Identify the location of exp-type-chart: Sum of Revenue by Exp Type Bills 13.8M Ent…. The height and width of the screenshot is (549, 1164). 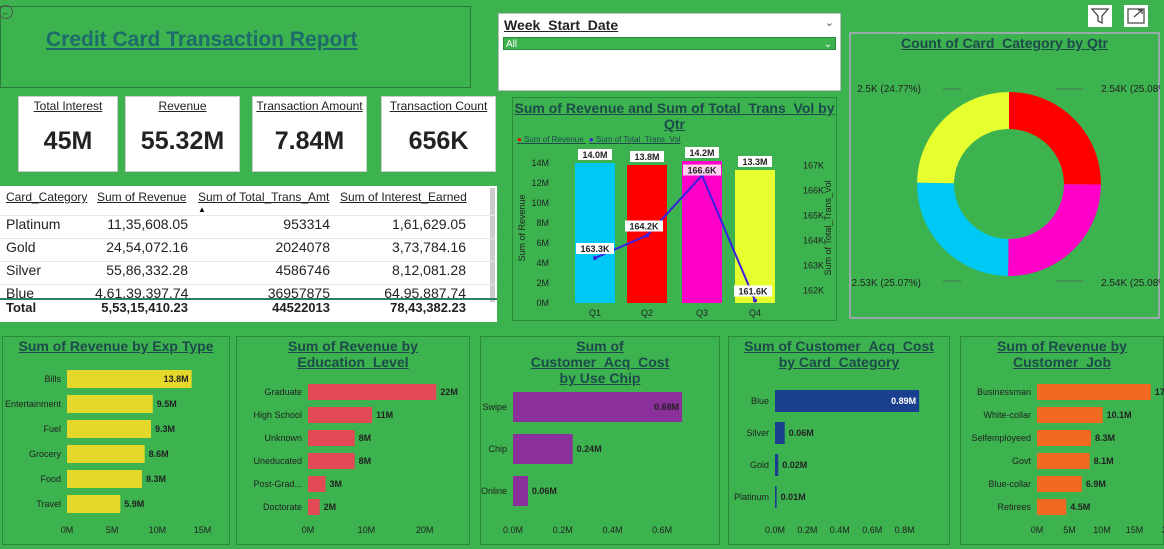
(116, 440).